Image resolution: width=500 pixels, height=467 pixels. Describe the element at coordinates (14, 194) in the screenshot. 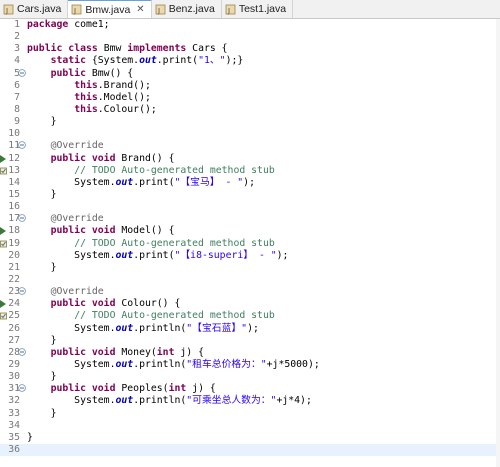

I see `line-number: 15` at that location.